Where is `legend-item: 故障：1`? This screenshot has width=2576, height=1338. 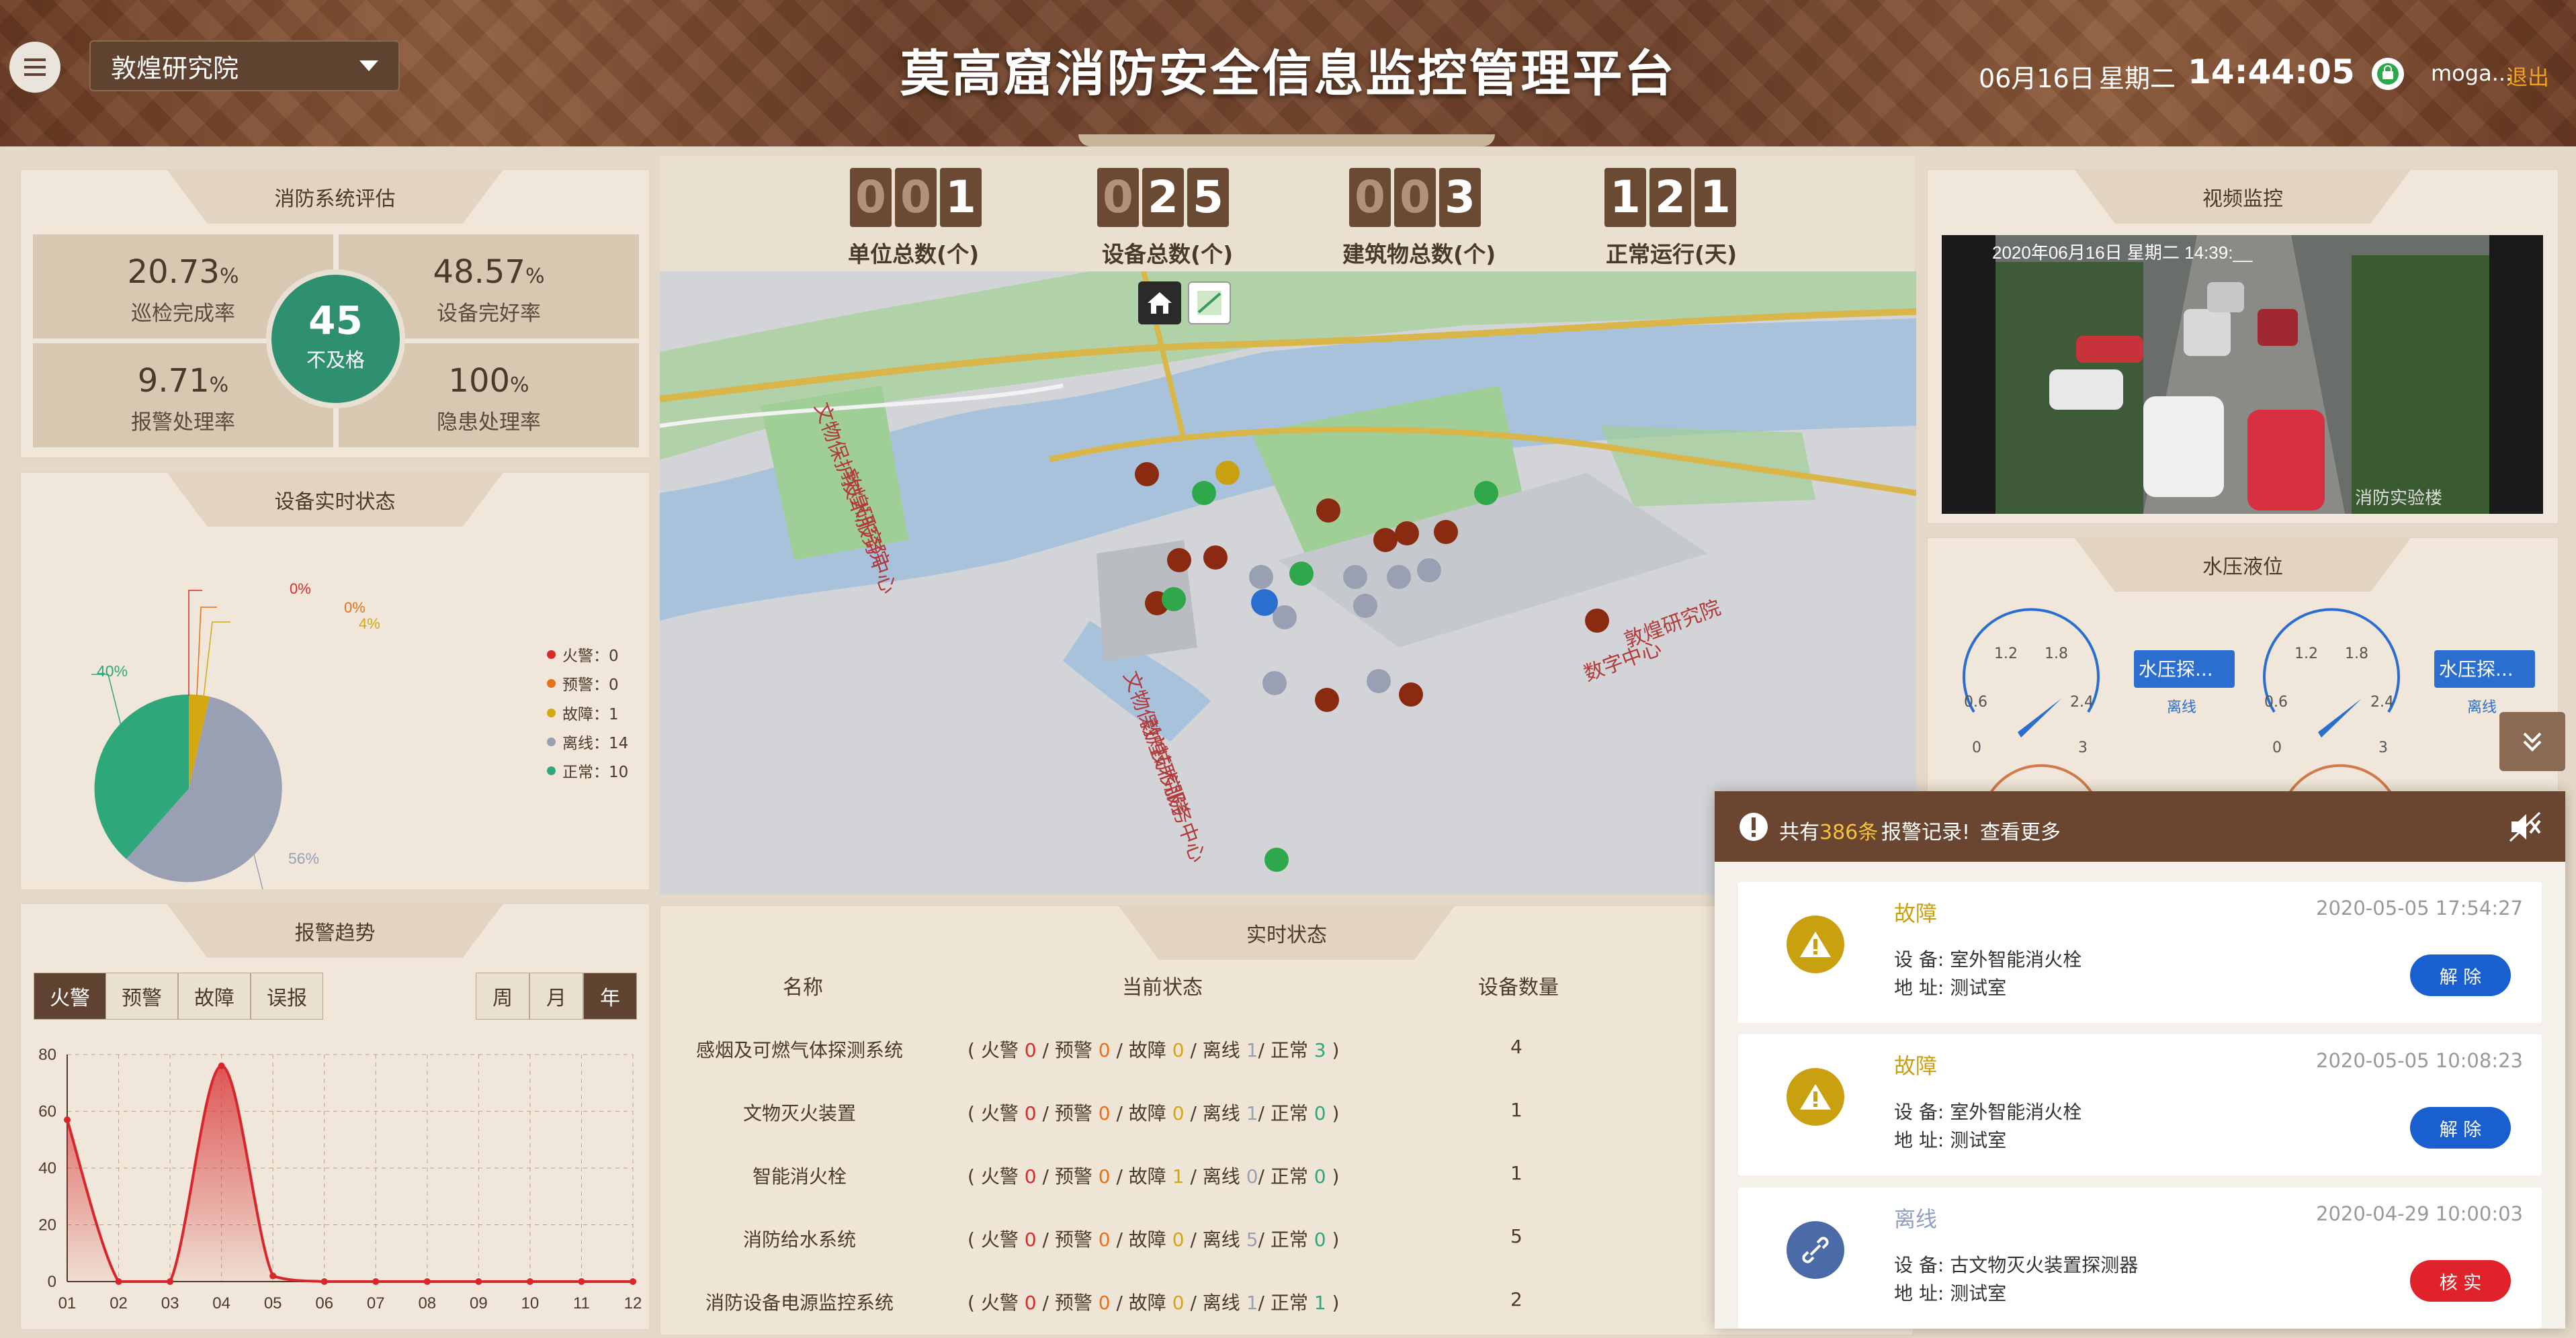
legend-item: 故障：1 is located at coordinates (583, 713).